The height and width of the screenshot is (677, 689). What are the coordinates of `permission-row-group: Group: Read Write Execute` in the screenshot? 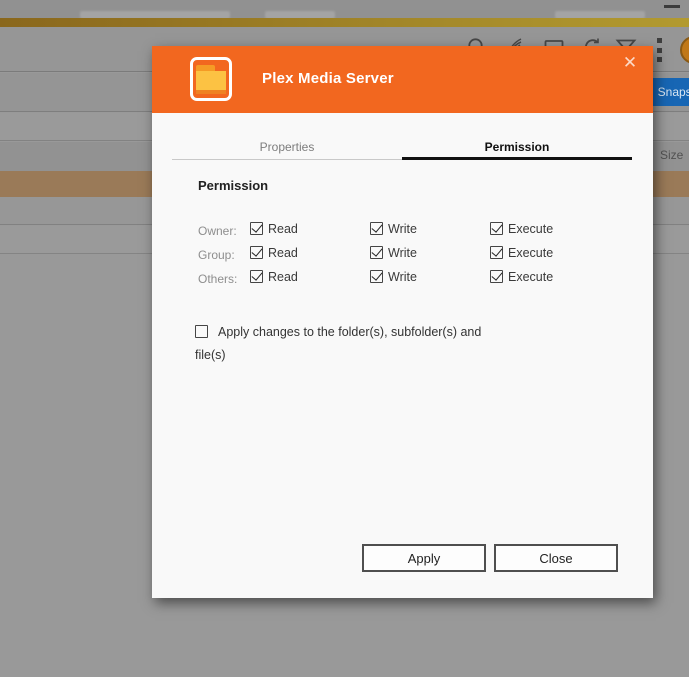 It's located at (413, 255).